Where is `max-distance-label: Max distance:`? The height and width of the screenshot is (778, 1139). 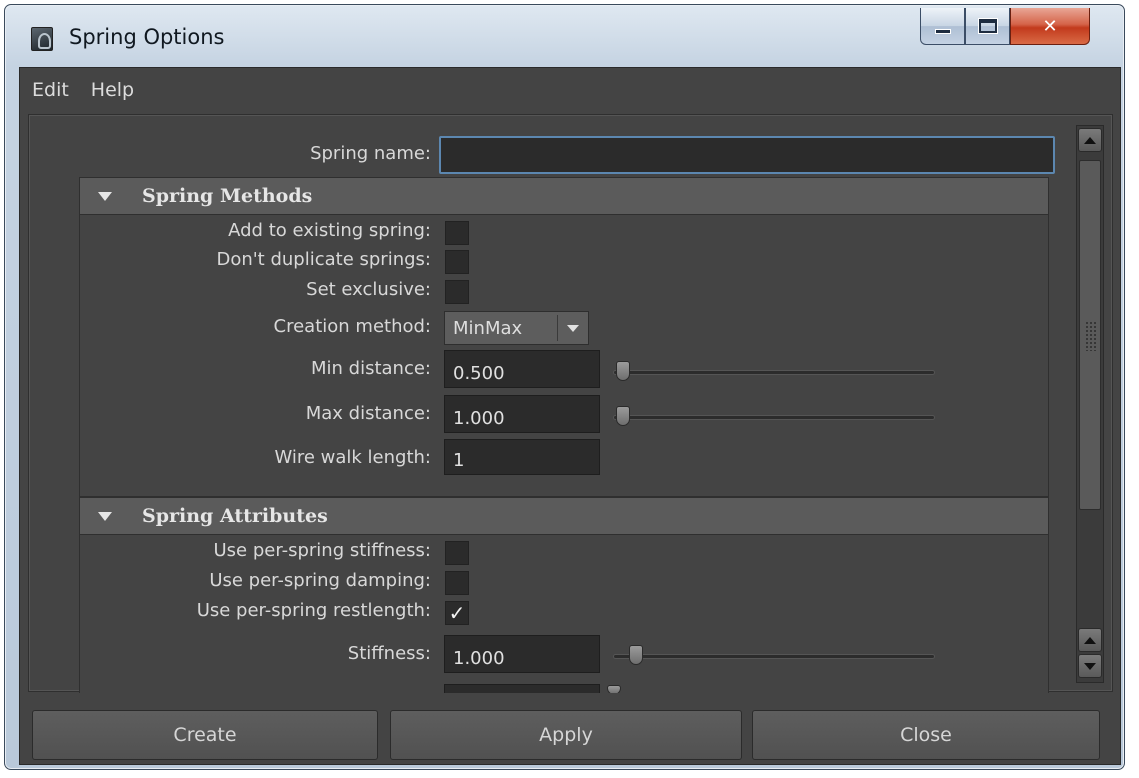 max-distance-label: Max distance: is located at coordinates (368, 413).